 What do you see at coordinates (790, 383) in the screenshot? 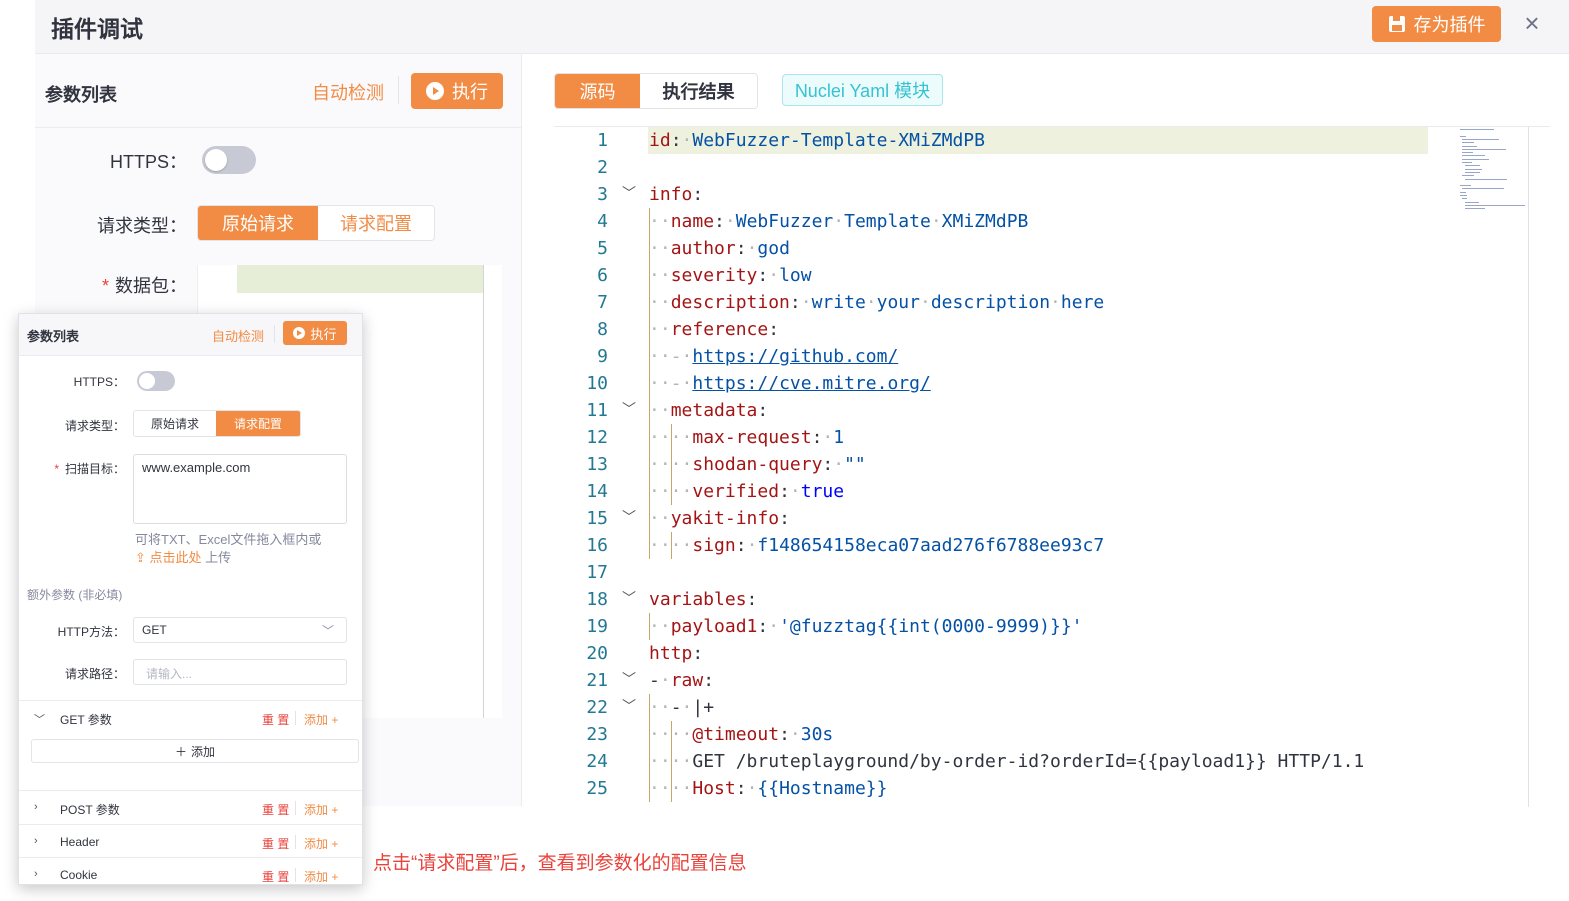
I see `code-text: ··-·https://cve.mitre.org/` at bounding box center [790, 383].